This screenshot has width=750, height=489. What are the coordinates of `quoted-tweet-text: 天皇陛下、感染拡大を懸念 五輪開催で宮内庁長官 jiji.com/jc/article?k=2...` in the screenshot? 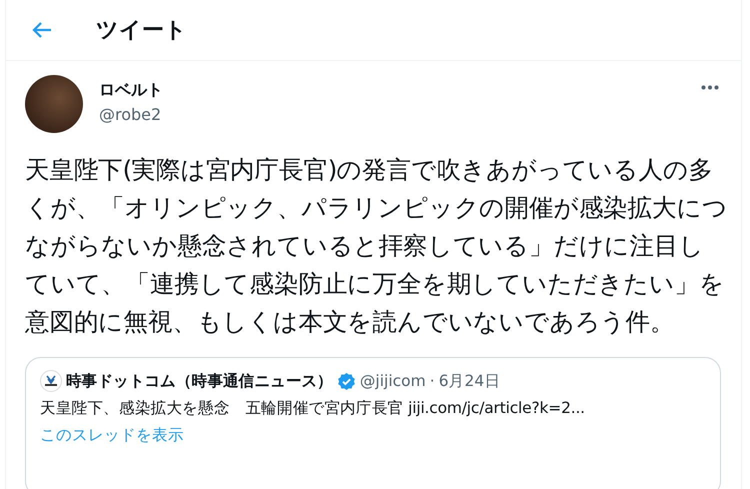 It's located at (313, 408).